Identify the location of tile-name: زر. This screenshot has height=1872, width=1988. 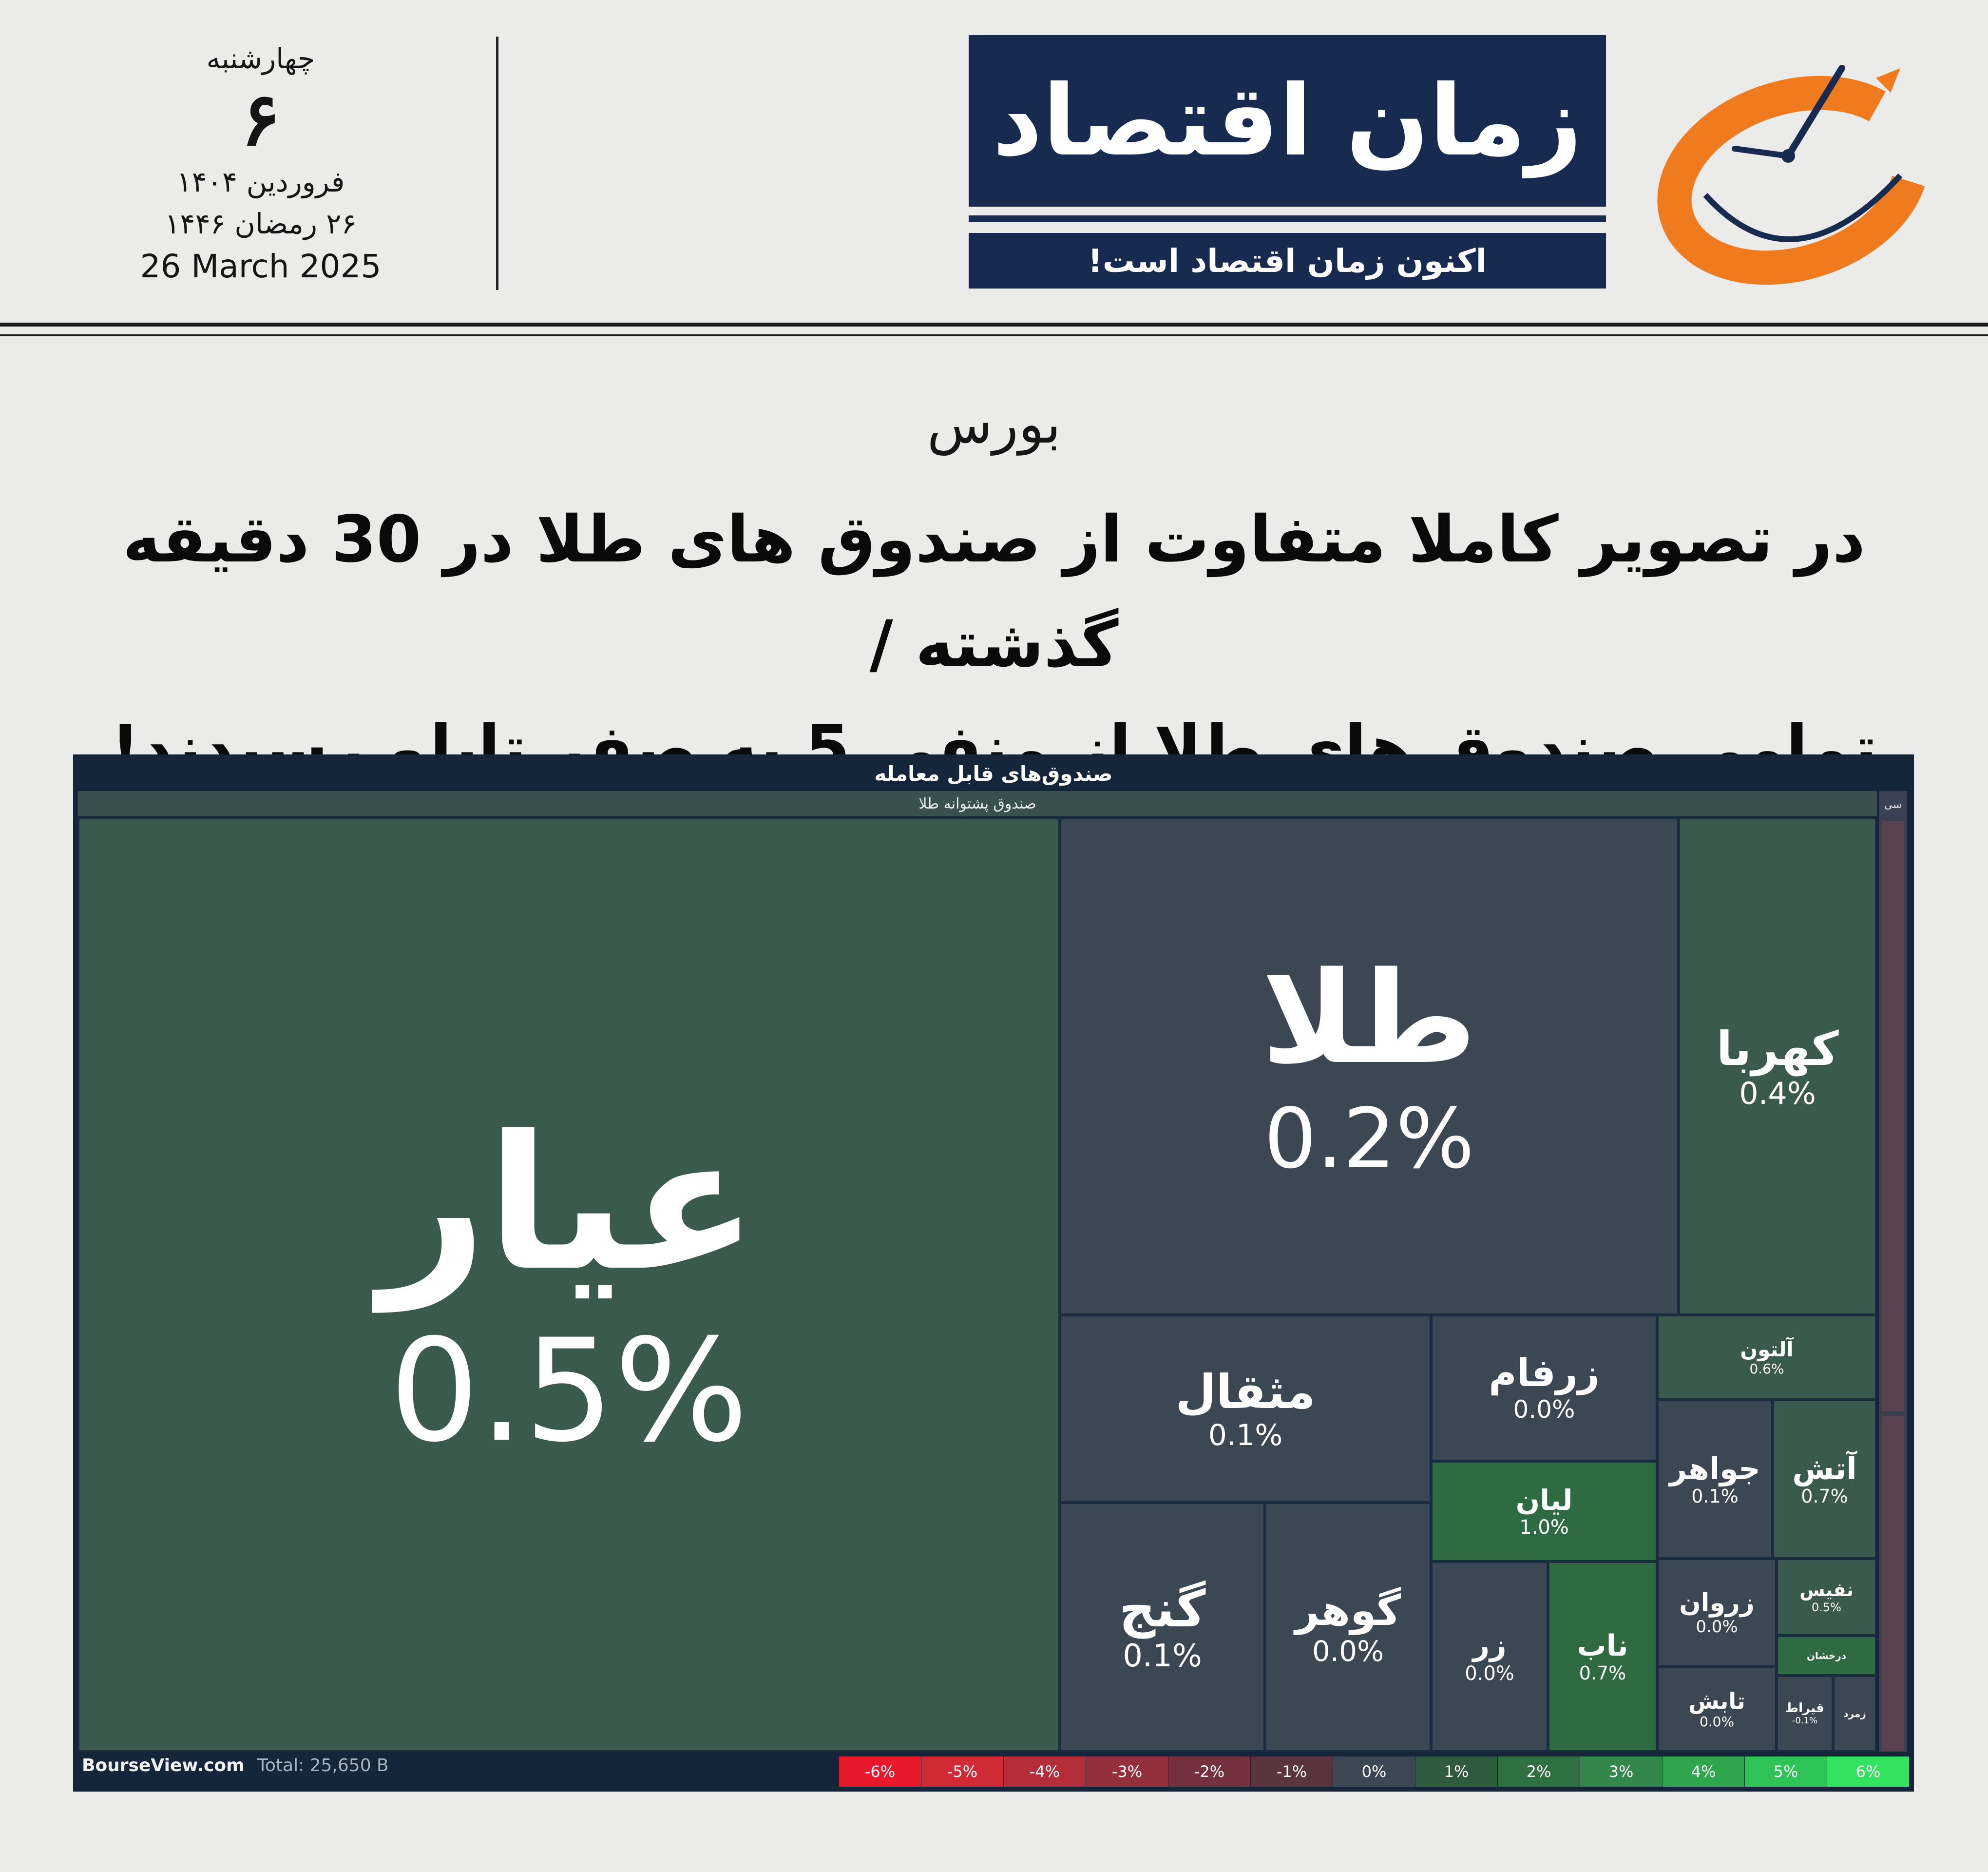
(1490, 1645).